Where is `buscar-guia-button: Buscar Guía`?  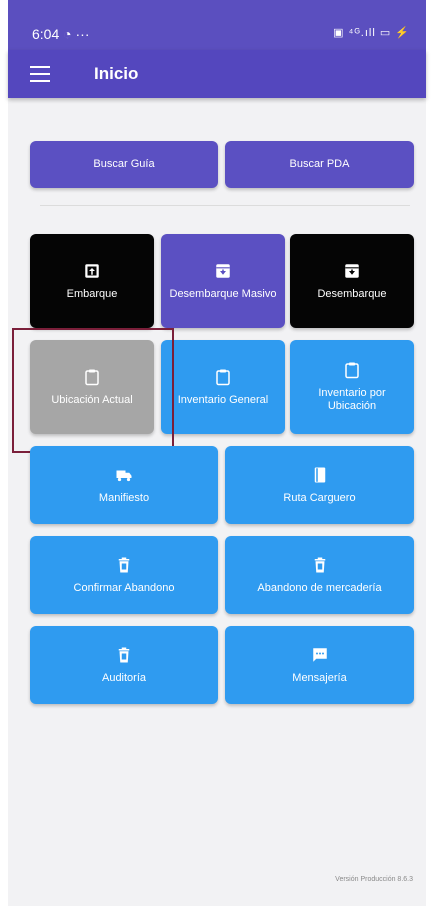 buscar-guia-button: Buscar Guía is located at coordinates (124, 164).